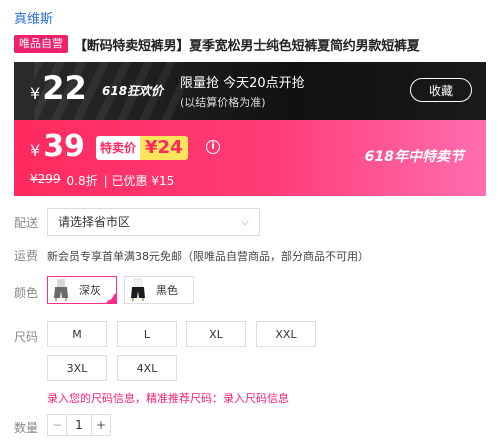 This screenshot has height=448, width=500. What do you see at coordinates (102, 180) in the screenshot?
I see `price-details: ¥299 0.8折 | 已优惠 ¥15` at bounding box center [102, 180].